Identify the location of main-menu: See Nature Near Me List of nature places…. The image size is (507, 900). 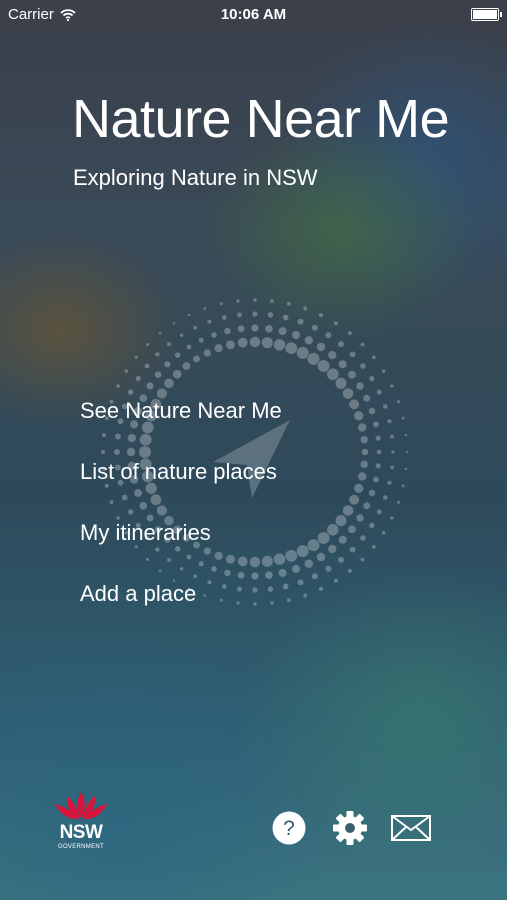
(181, 518).